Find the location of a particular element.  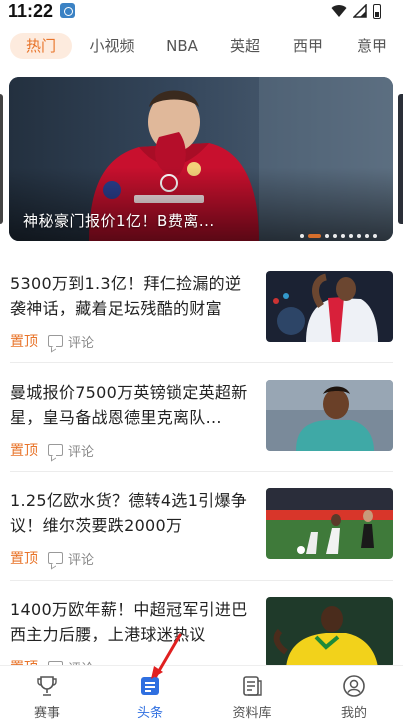

news-title: 1.25亿欧水货？德转4选1引爆争议！维尔茨要跌2000万 is located at coordinates (129, 513).